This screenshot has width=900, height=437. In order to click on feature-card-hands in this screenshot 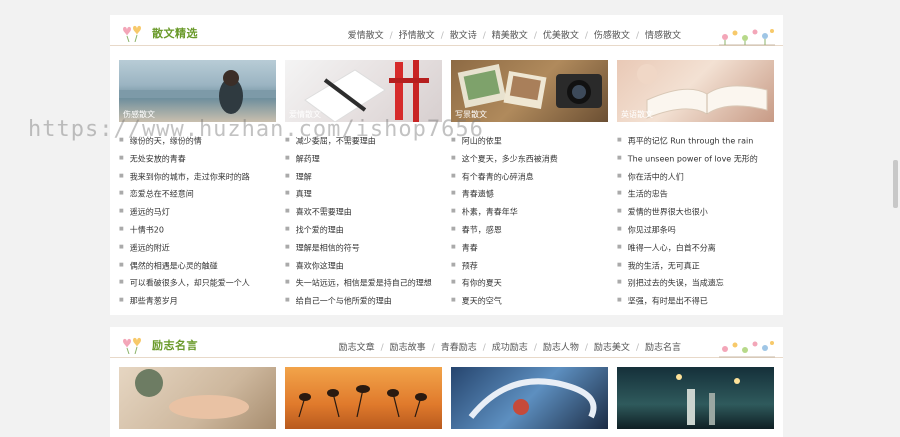, I will do `click(197, 398)`.